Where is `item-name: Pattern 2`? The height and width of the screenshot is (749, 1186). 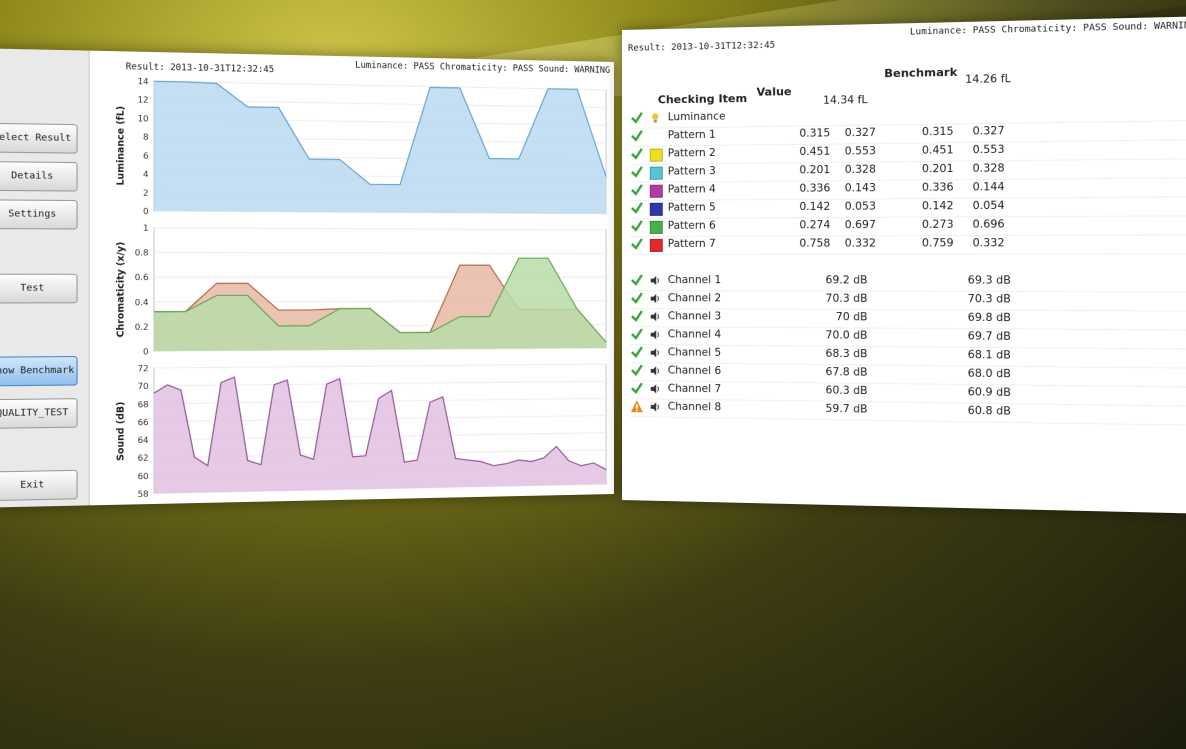 item-name: Pattern 2 is located at coordinates (691, 153).